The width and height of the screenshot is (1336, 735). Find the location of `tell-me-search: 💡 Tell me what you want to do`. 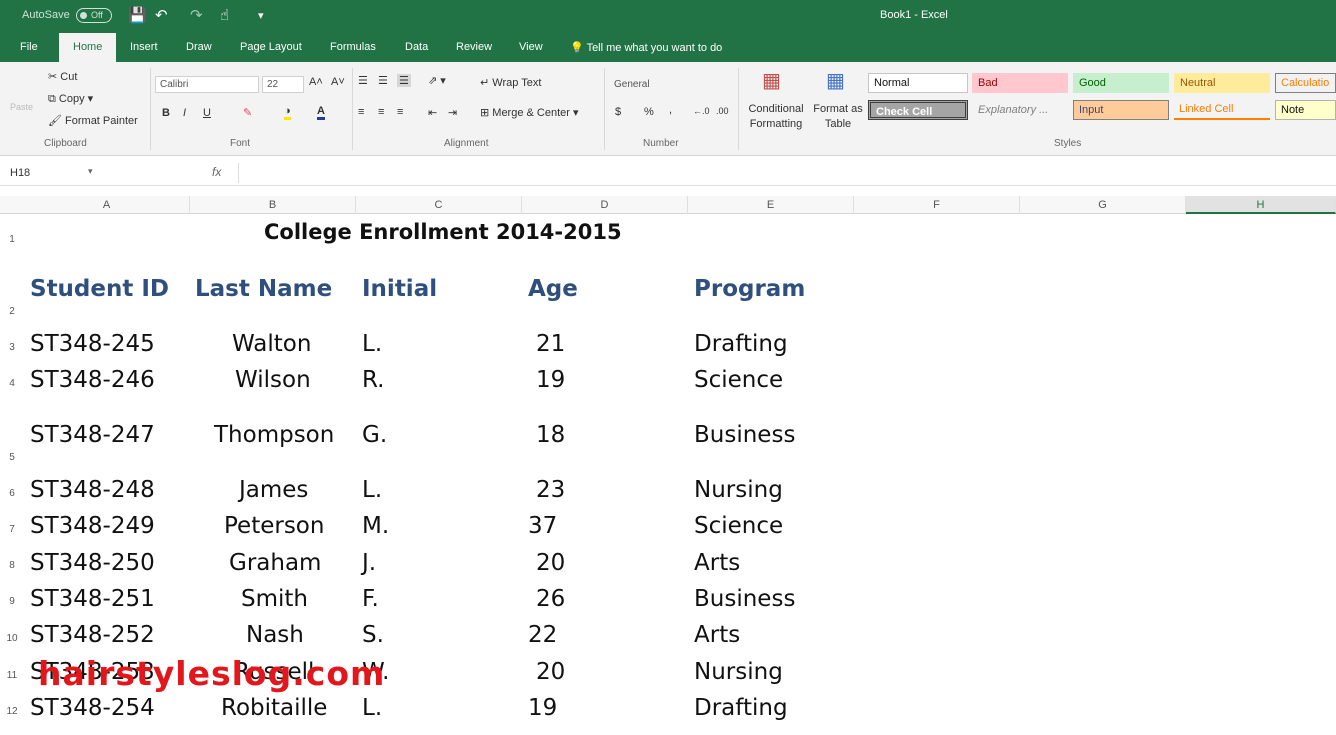

tell-me-search: 💡 Tell me what you want to do is located at coordinates (646, 47).